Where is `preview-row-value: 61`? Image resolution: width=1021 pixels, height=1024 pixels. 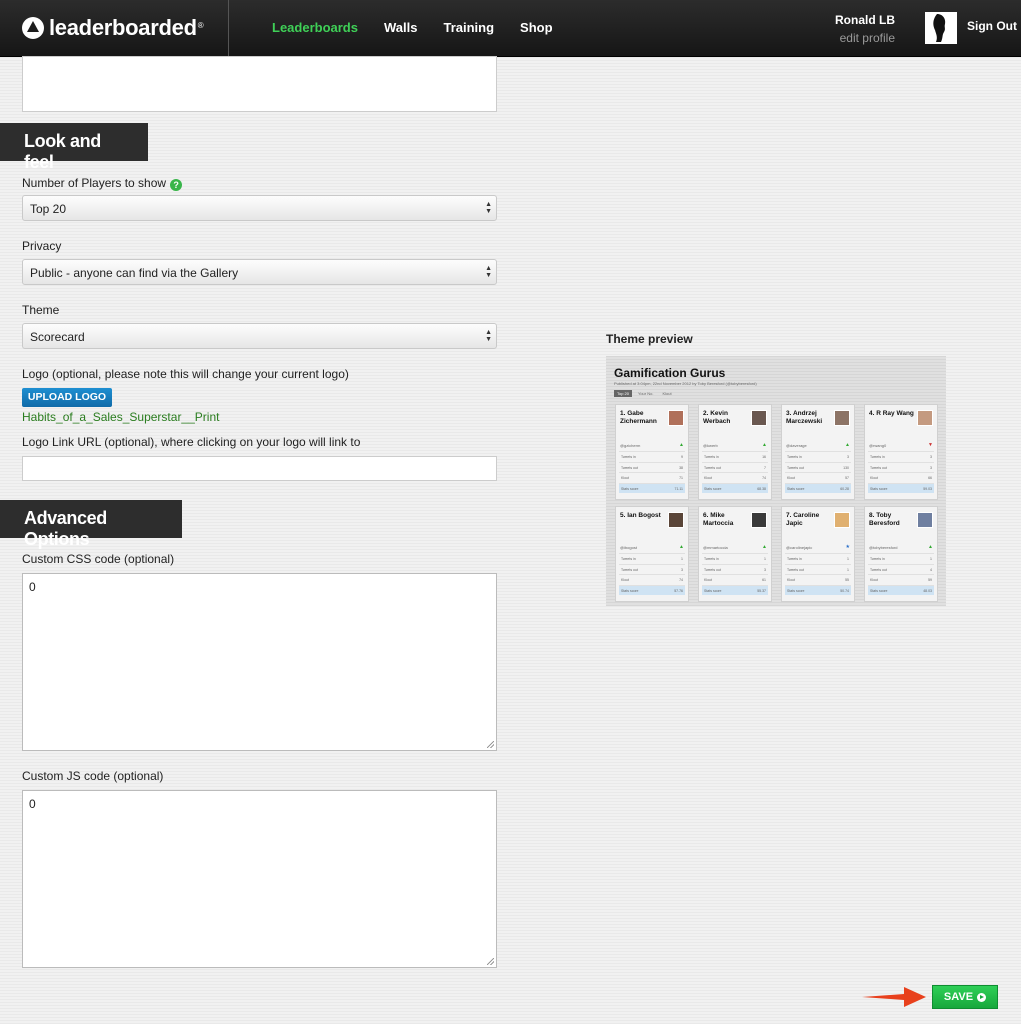 preview-row-value: 61 is located at coordinates (764, 580).